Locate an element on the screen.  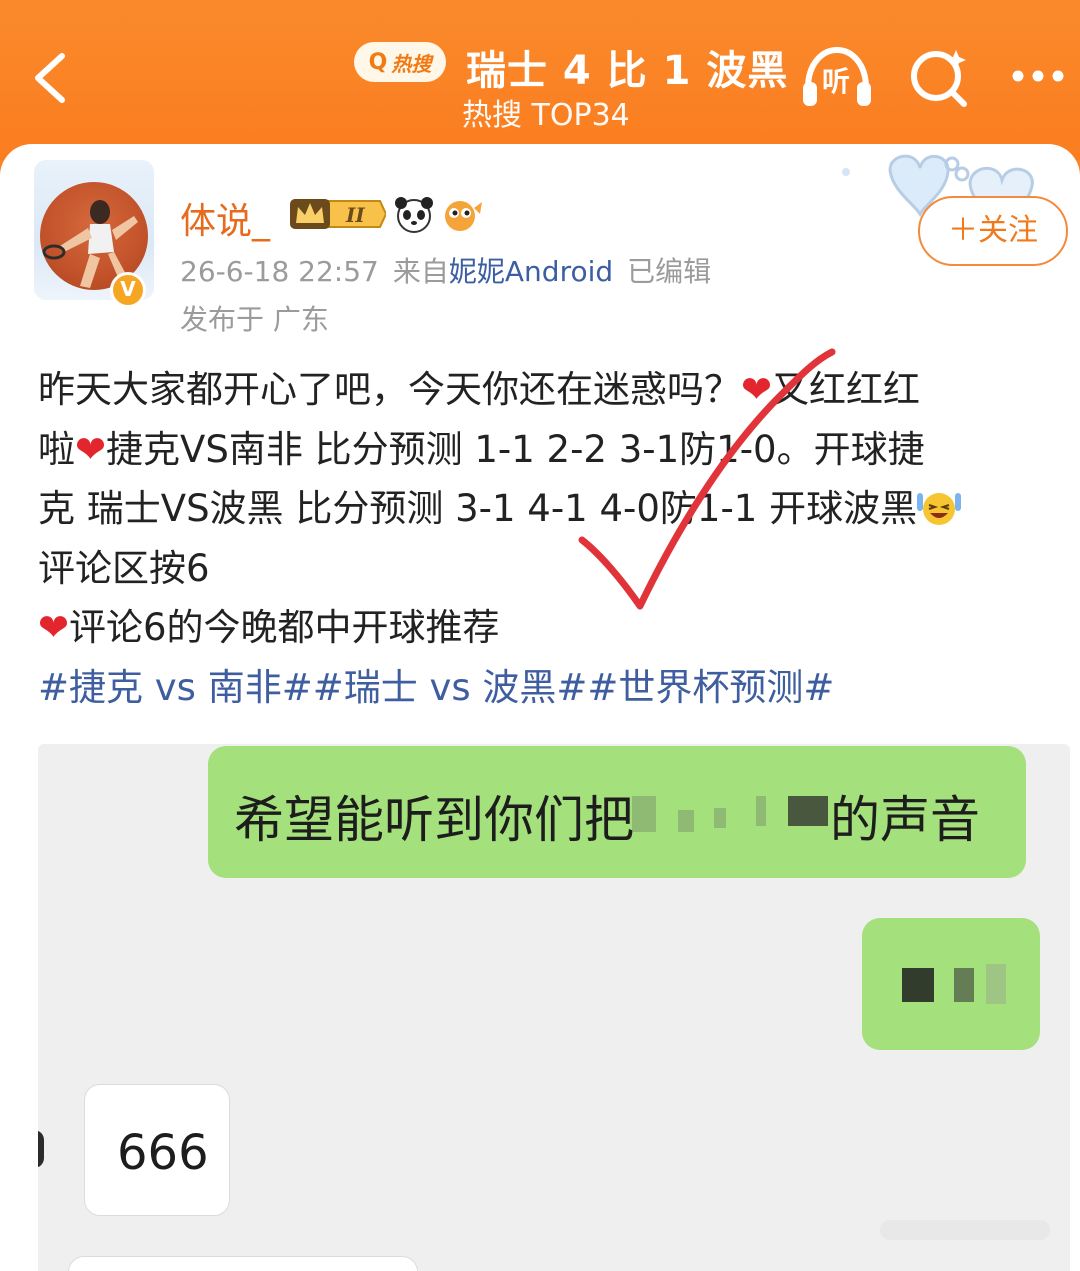
post-line: 昨天大家都开心了吧，今天你还在迷惑吗？❤又红红红 is located at coordinates (543, 390).